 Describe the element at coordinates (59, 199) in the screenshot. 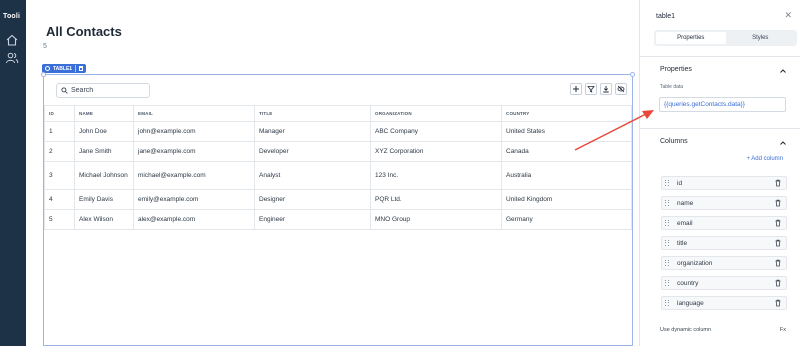

I see `cell-id: 4` at that location.